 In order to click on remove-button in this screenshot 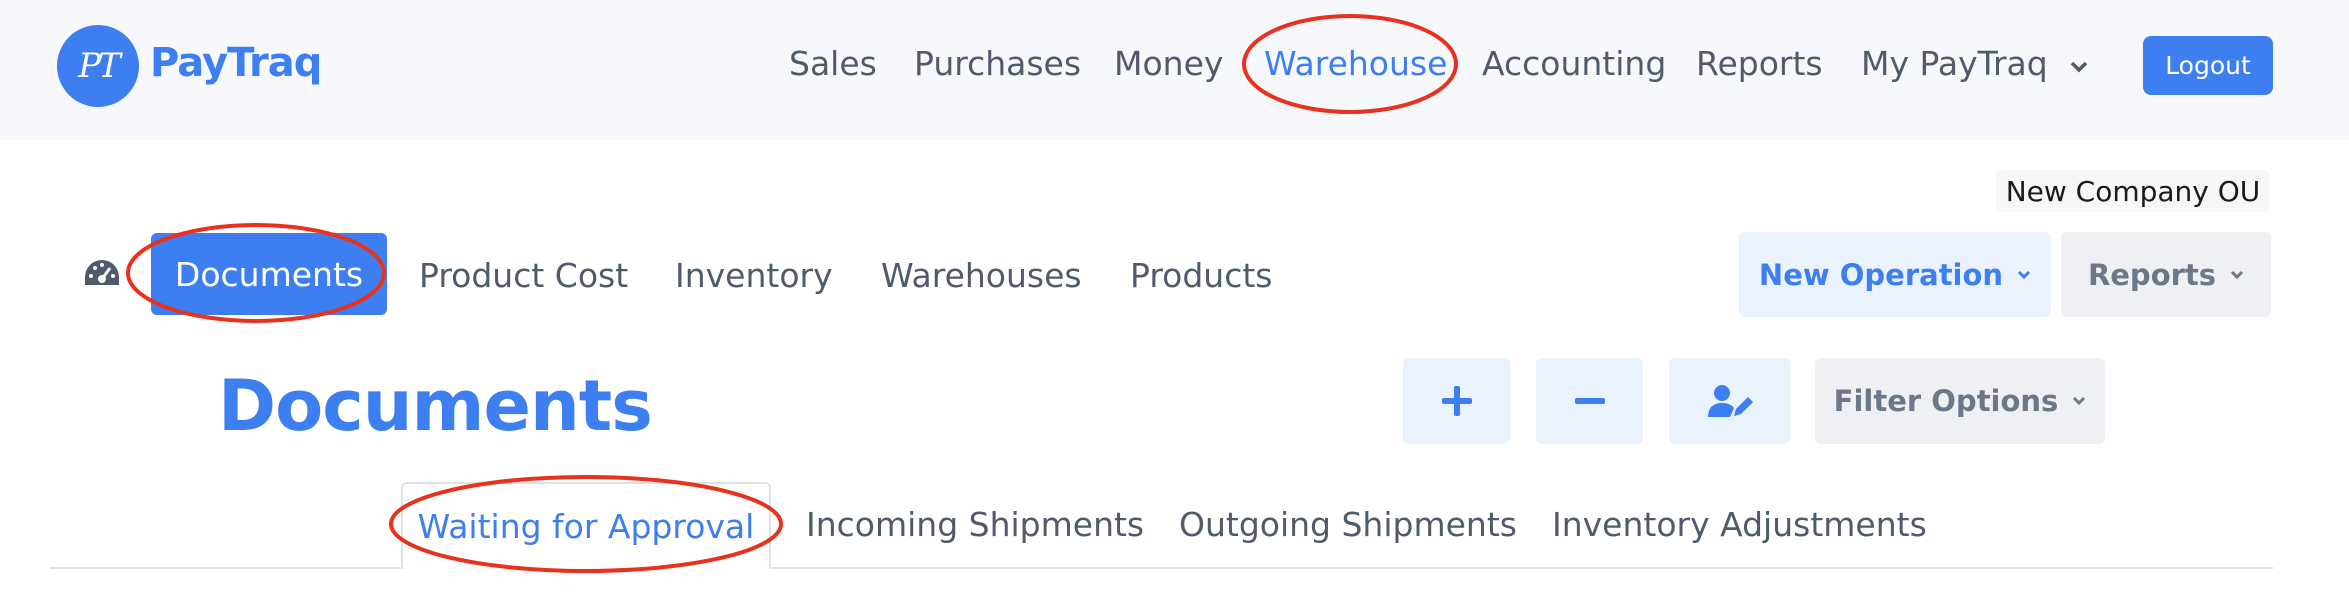, I will do `click(1589, 401)`.